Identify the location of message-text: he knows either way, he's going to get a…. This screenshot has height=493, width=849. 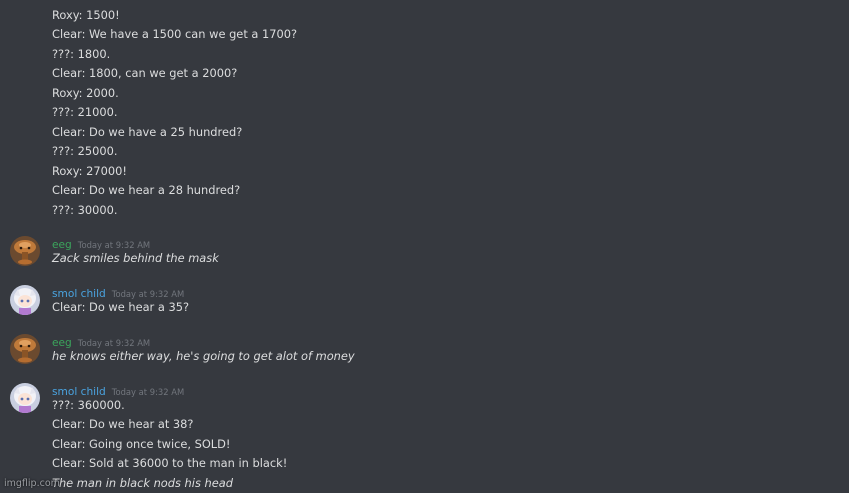
(203, 356).